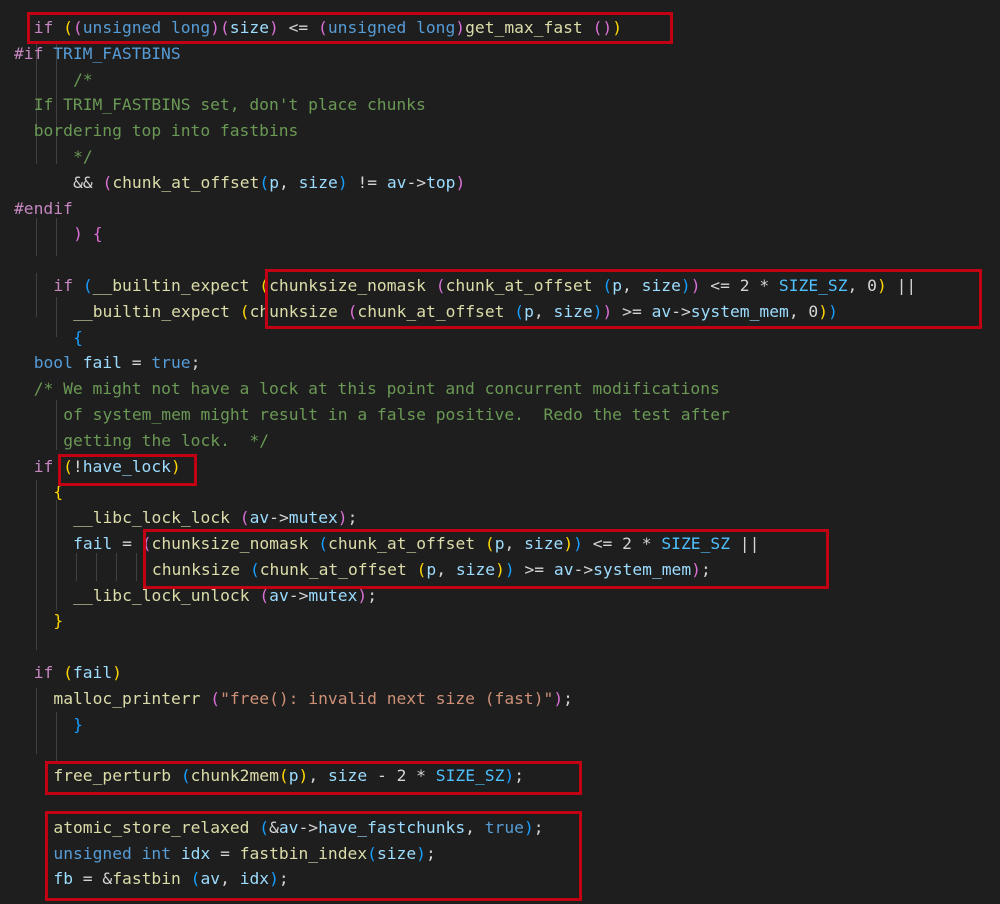  Describe the element at coordinates (171, 363) in the screenshot. I see `code-token: true` at that location.